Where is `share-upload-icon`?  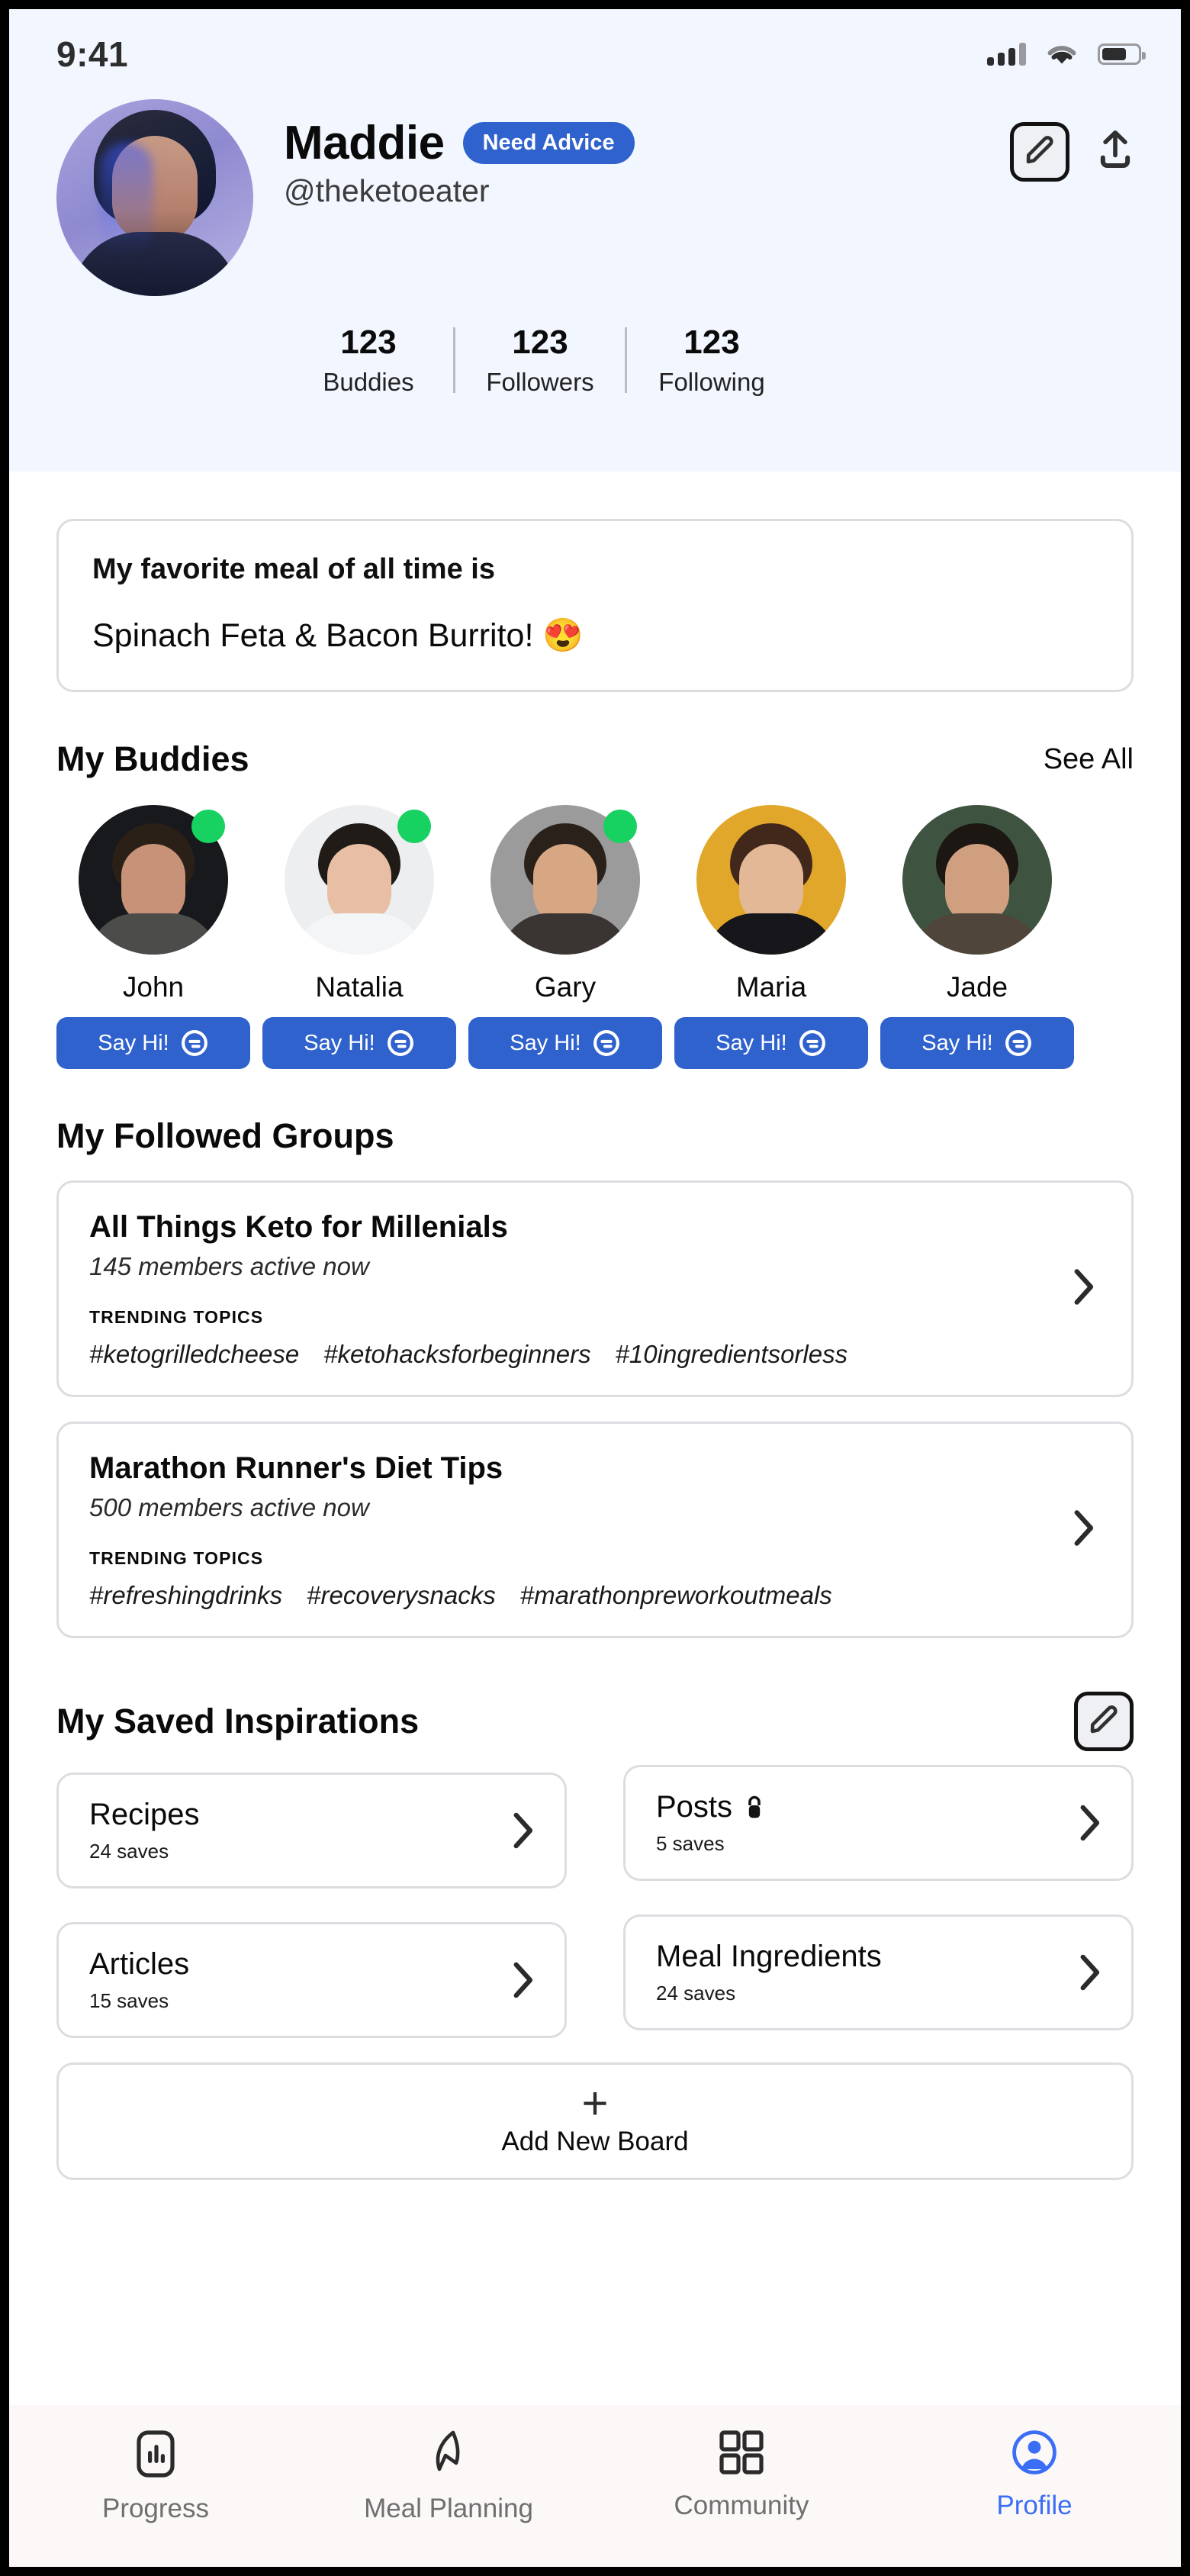 share-upload-icon is located at coordinates (1115, 152).